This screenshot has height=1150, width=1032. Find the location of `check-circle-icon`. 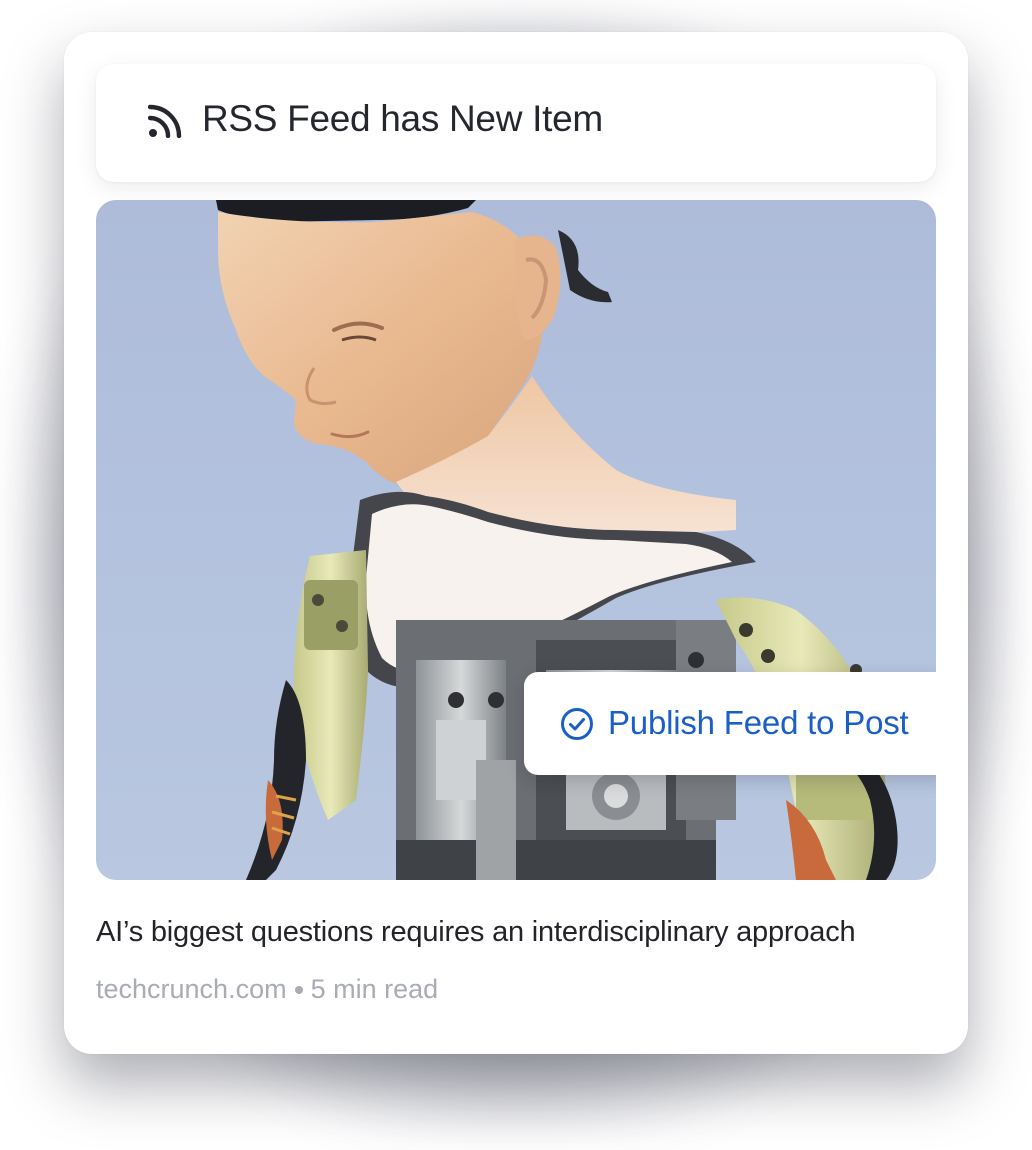

check-circle-icon is located at coordinates (577, 724).